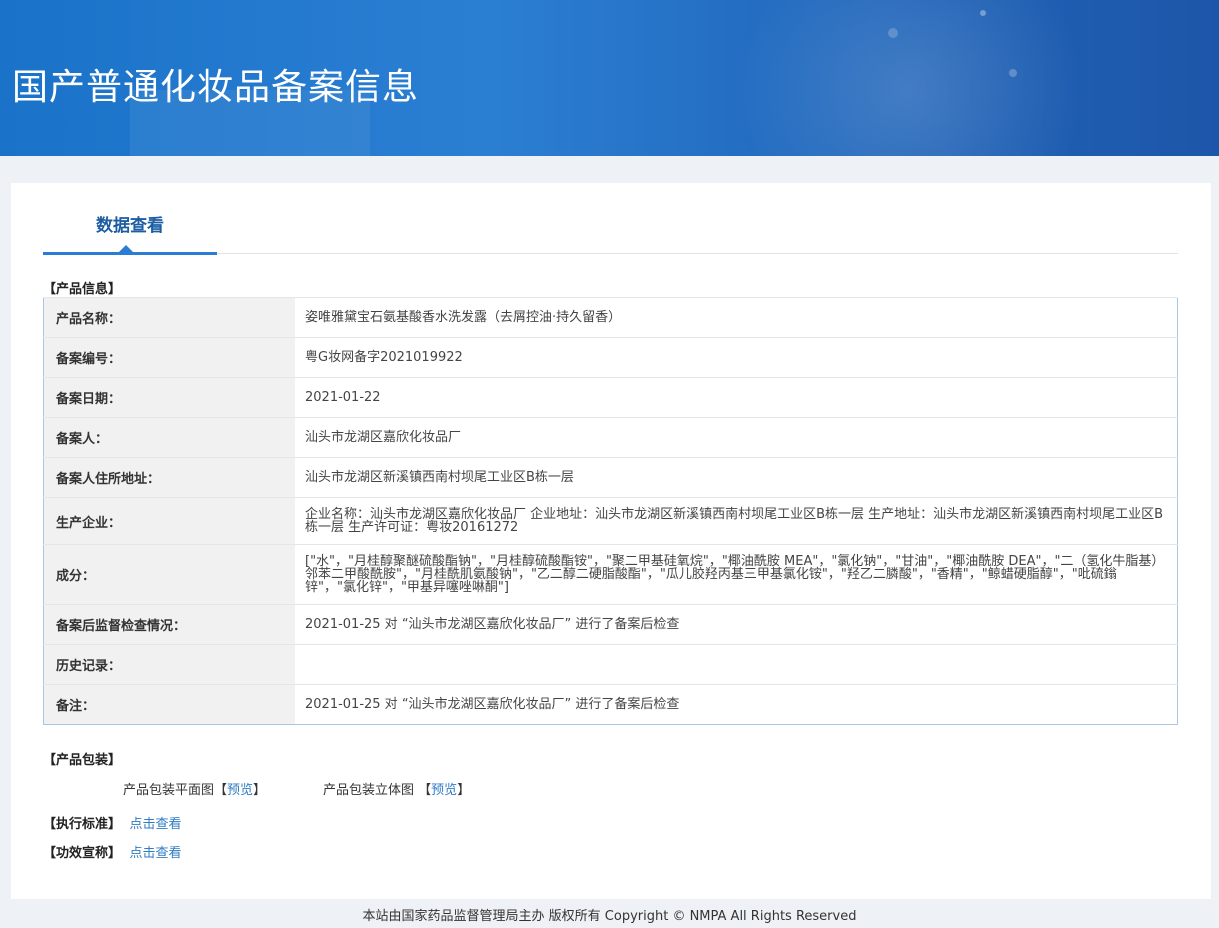 Image resolution: width=1219 pixels, height=928 pixels. I want to click on row-label: 生产企业：, so click(169, 521).